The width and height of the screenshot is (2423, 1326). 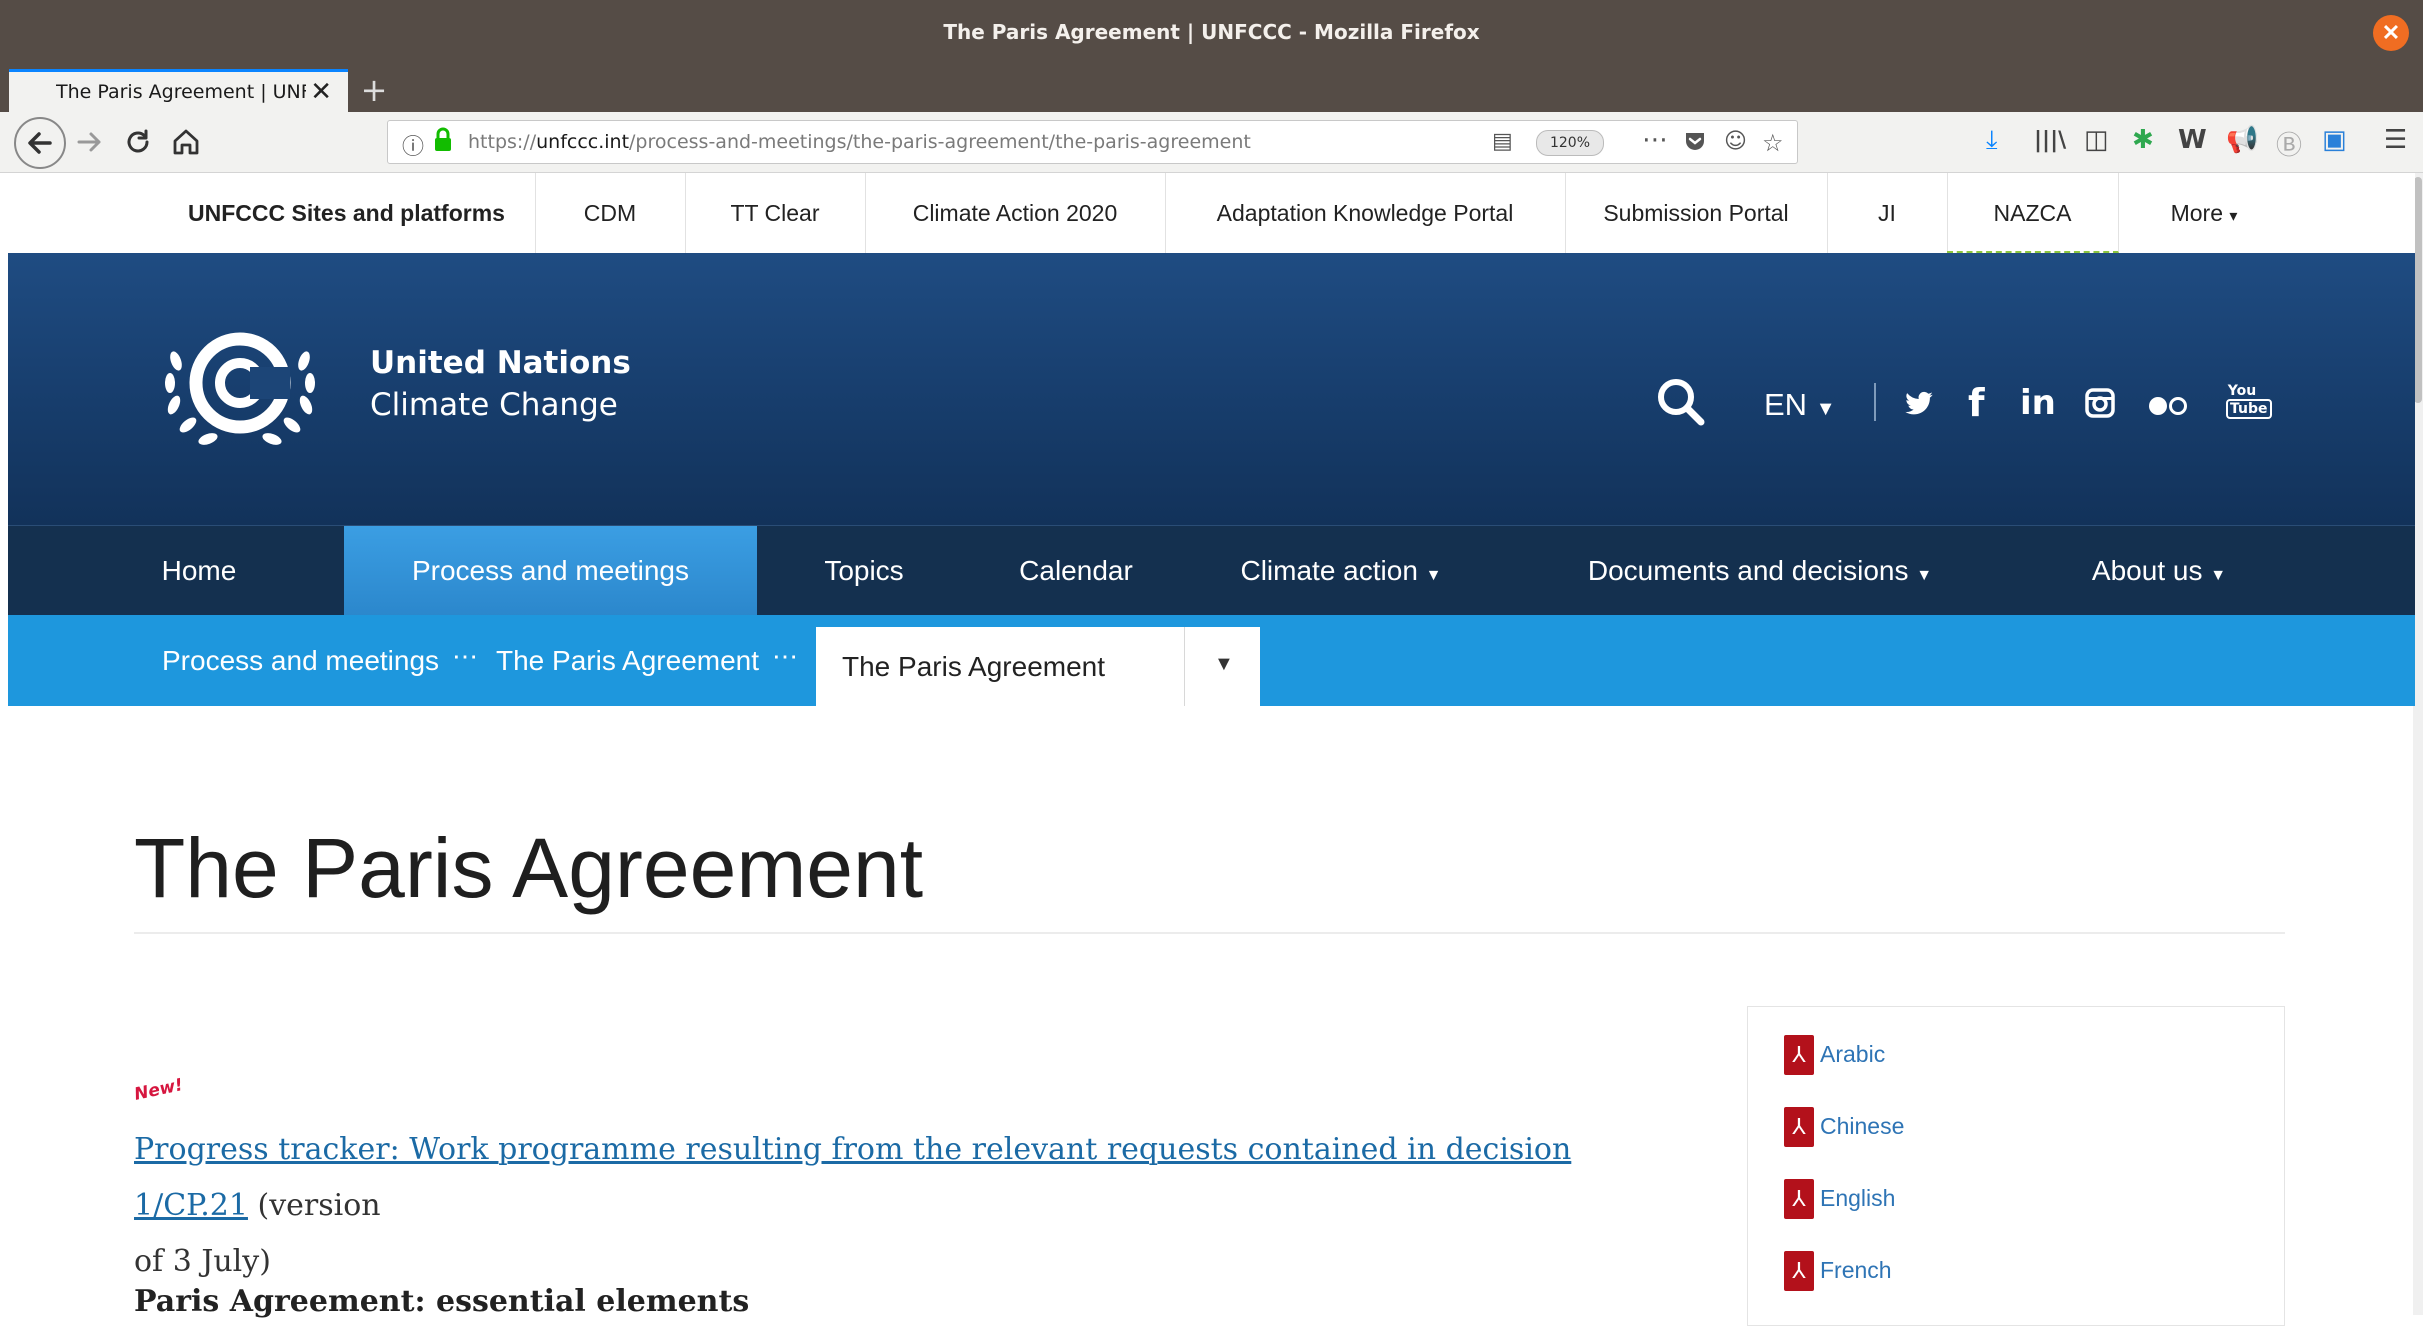 What do you see at coordinates (974, 666) in the screenshot?
I see `page-select-value: The Paris Agreement` at bounding box center [974, 666].